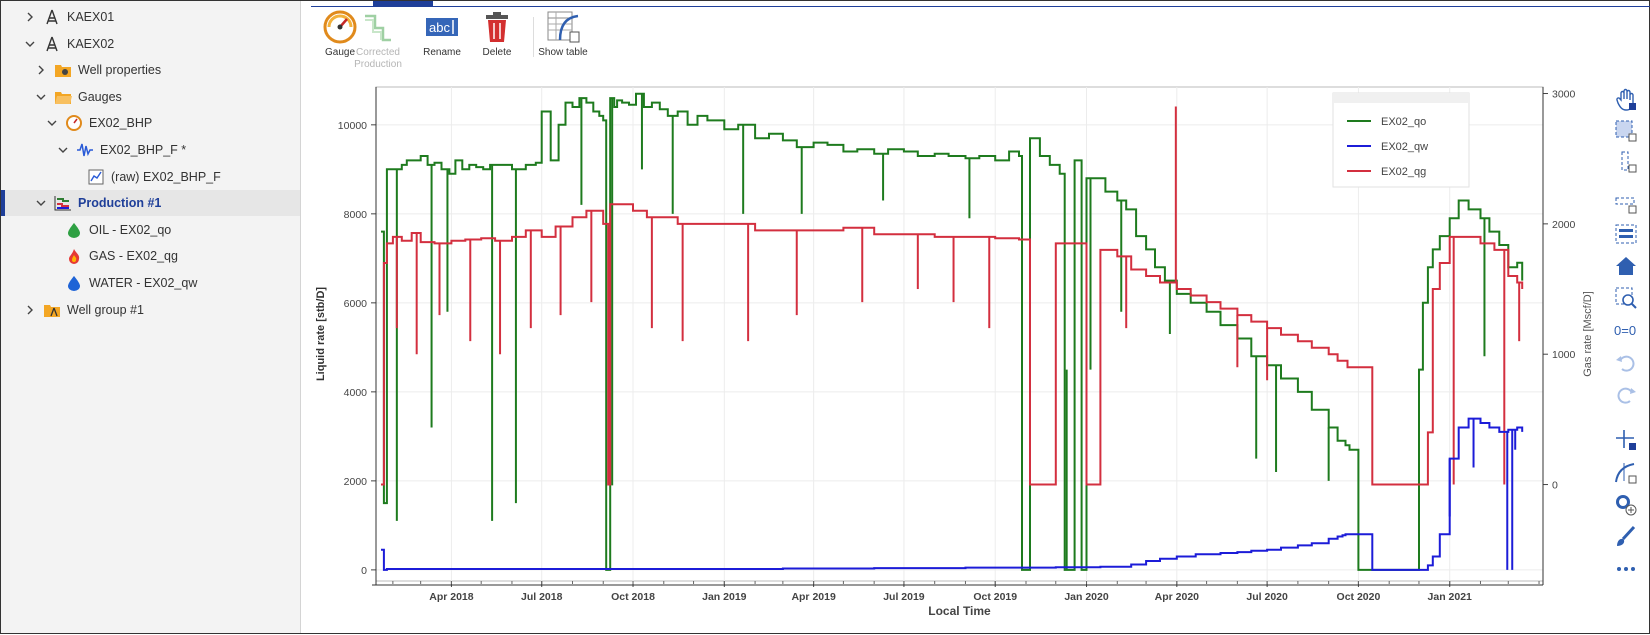 Image resolution: width=1650 pixels, height=635 pixels. Describe the element at coordinates (74, 123) in the screenshot. I see `gauge-icon` at that location.